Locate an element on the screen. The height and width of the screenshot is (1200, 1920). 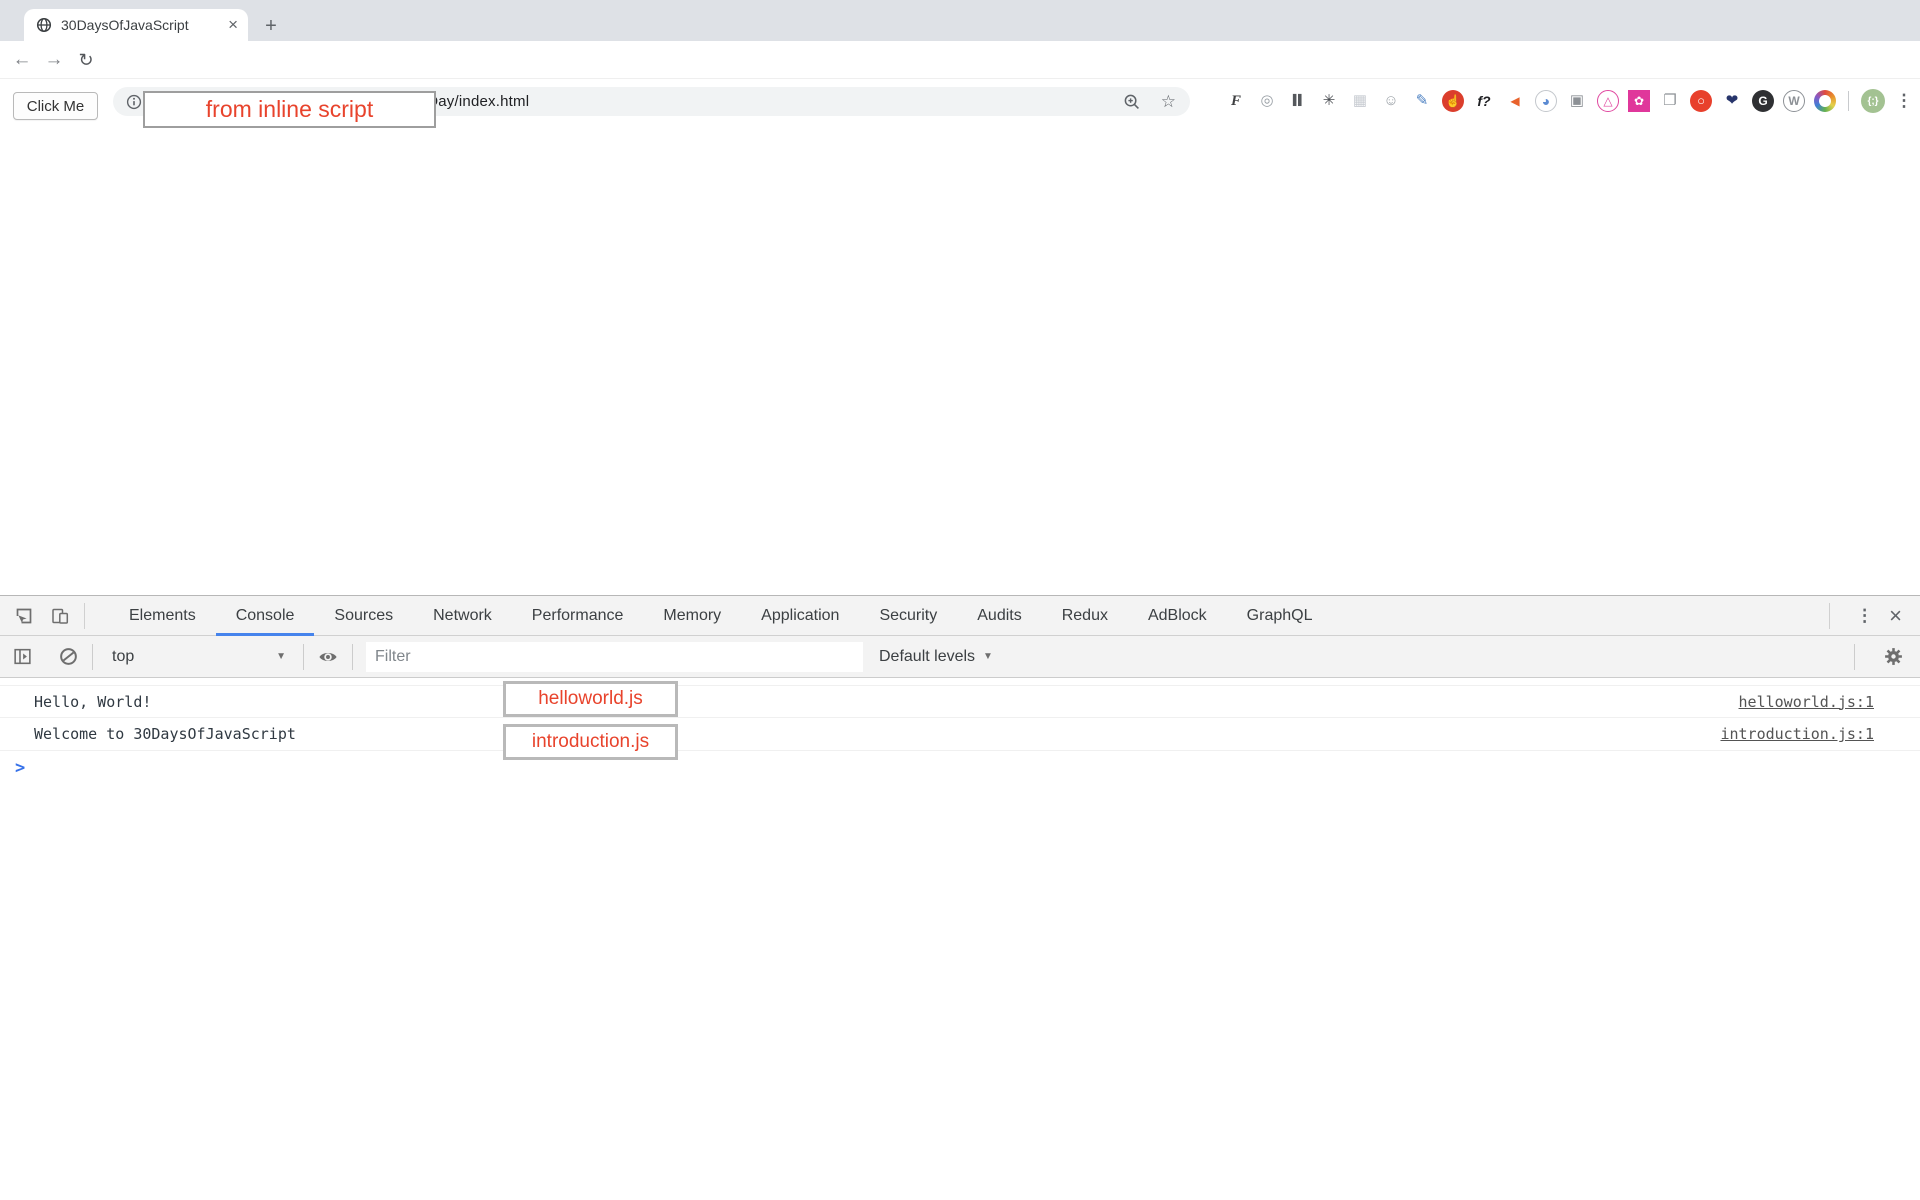
extension-toolbar: F ◎ ▌▌ ✳ ▦ ☺ ✎ ☝ f? ◀ ◕ ▣ △ ✿ ❐ ○ ❤ G W {;} ⋮ is located at coordinates (1569, 101).